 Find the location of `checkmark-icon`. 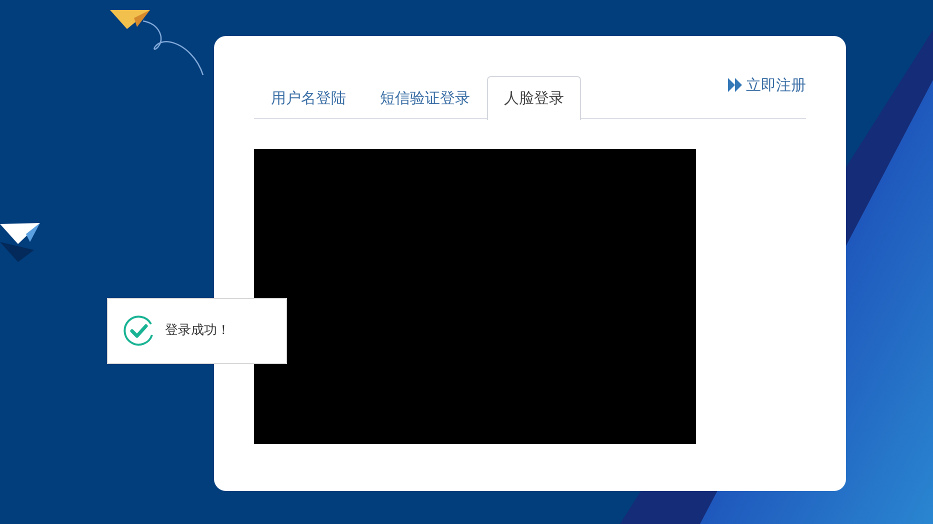

checkmark-icon is located at coordinates (139, 331).